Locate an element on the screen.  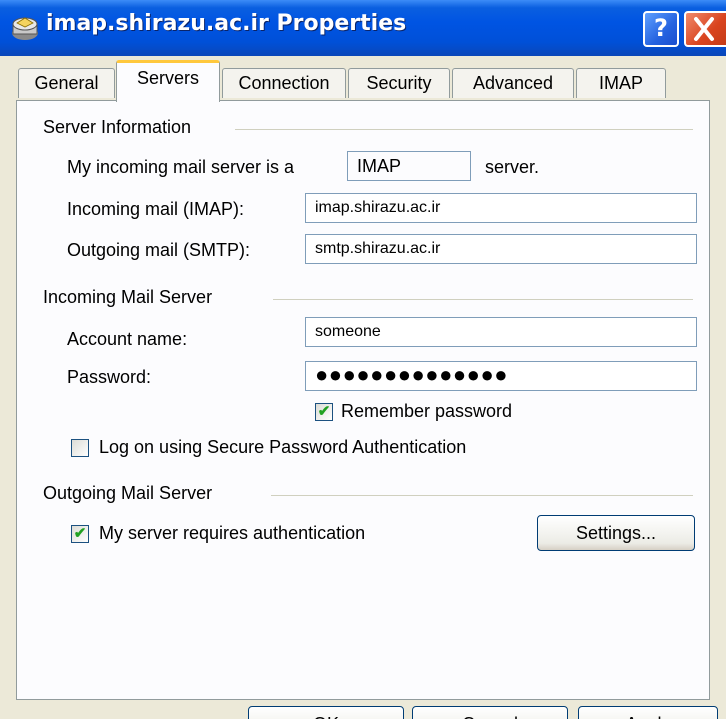
outgoing-mail-input: smtp.shirazu.ac.ir is located at coordinates (501, 249).